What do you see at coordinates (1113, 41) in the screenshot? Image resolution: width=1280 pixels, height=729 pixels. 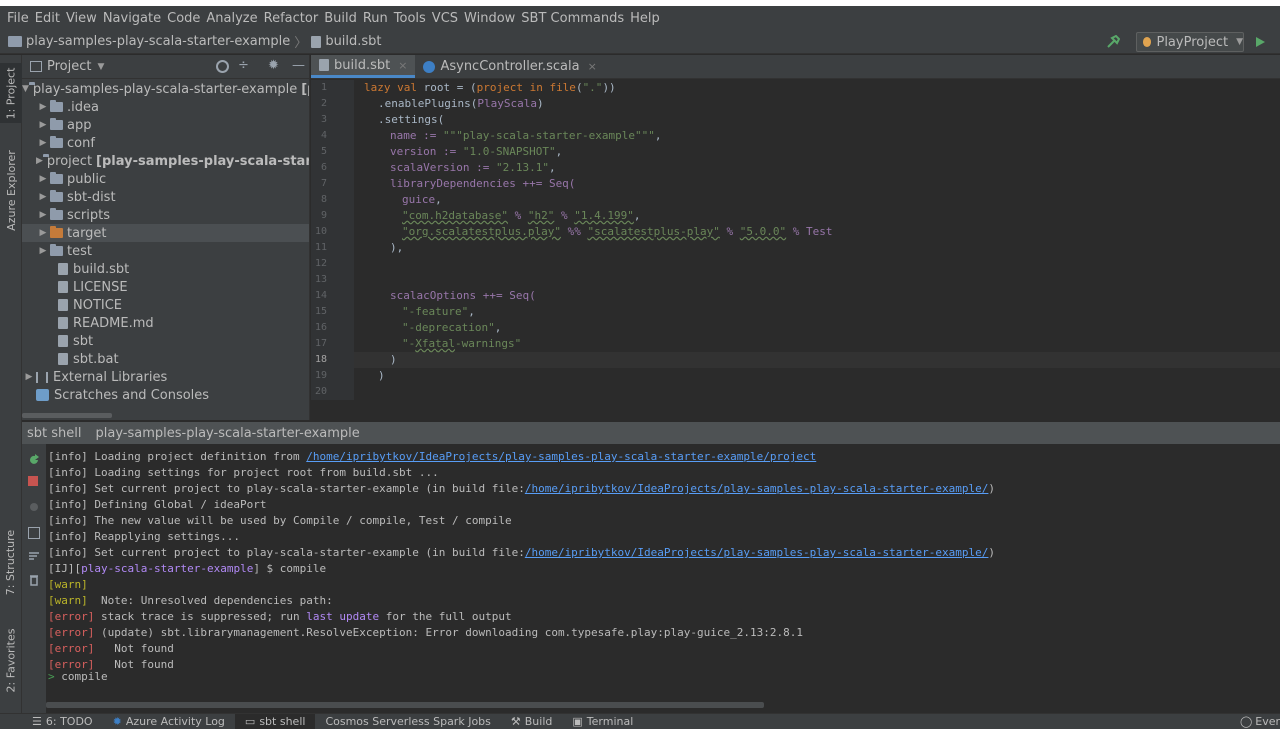 I see `build-hammer-icon` at bounding box center [1113, 41].